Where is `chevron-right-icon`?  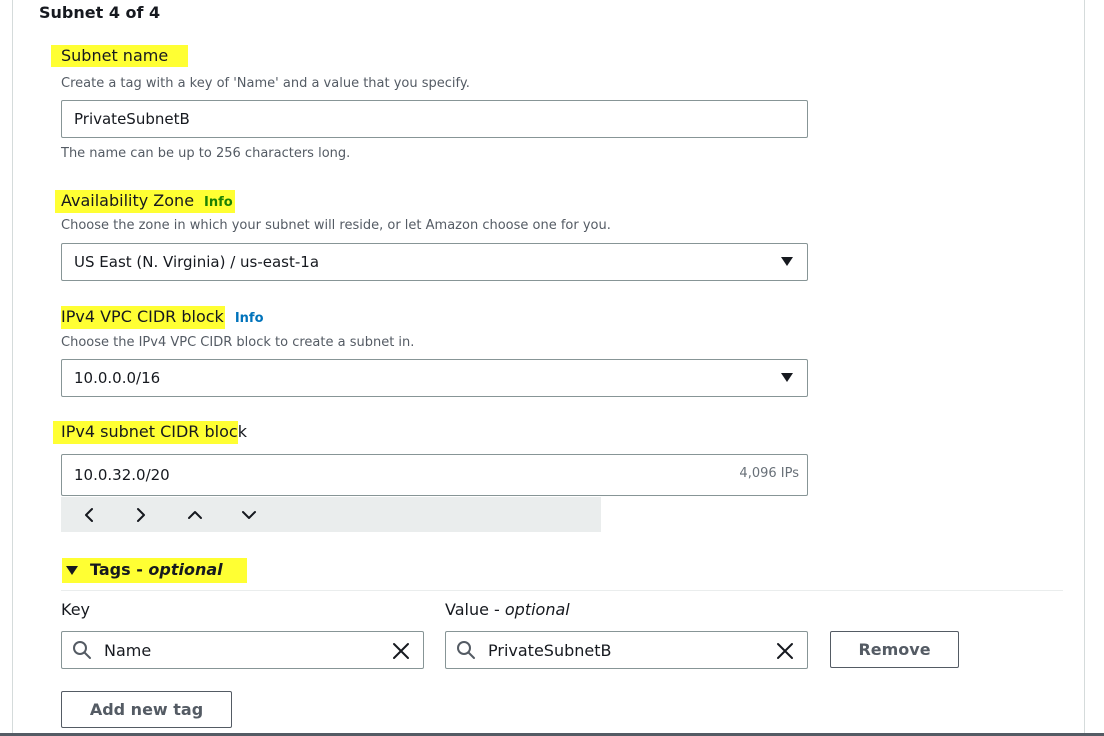 chevron-right-icon is located at coordinates (141, 515).